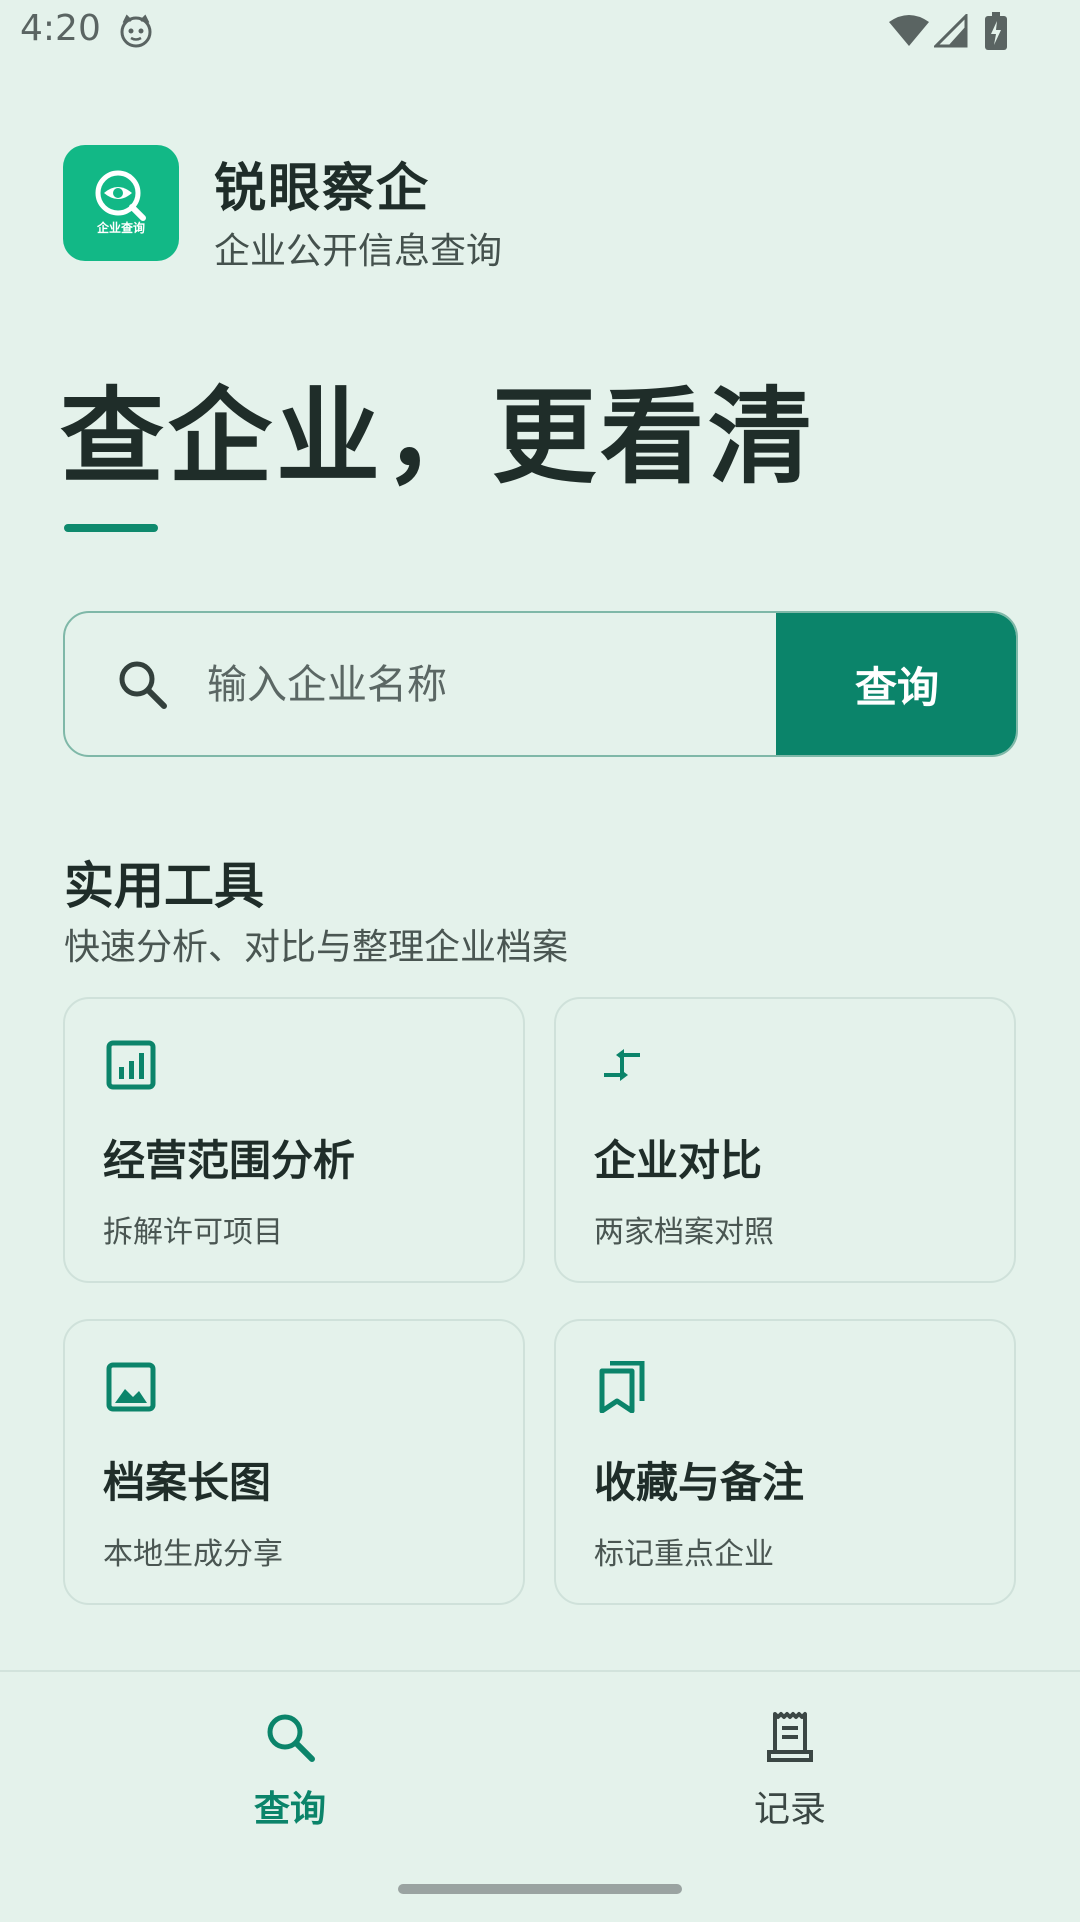 The width and height of the screenshot is (1080, 1922). Describe the element at coordinates (193, 1554) in the screenshot. I see `tool-card-subtitle: 本地生成分享` at that location.